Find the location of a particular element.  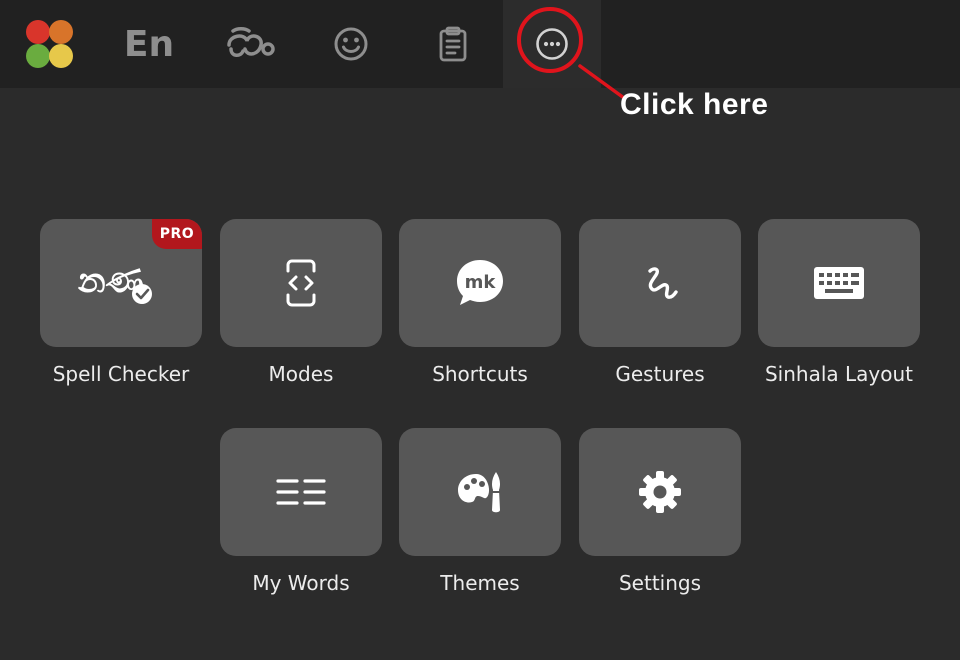

shortcuts-button: mk is located at coordinates (480, 283).